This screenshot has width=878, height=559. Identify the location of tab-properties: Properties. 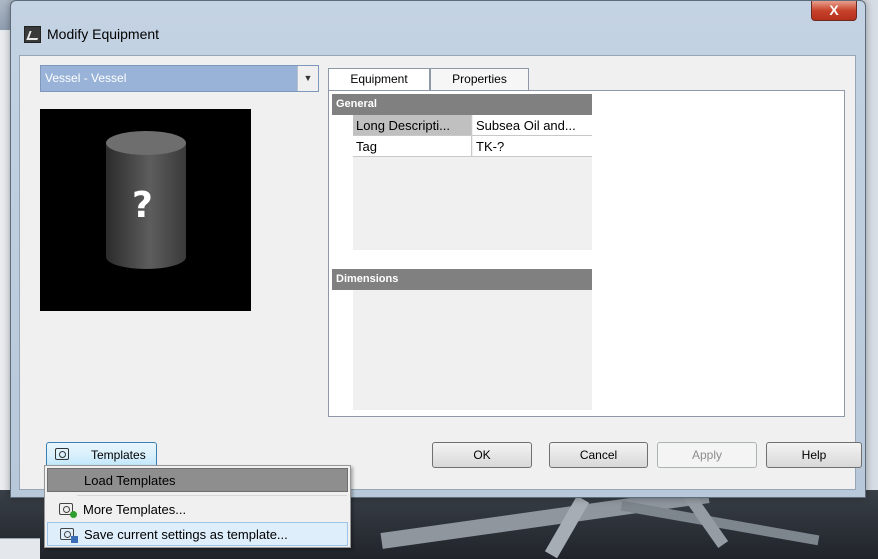
(479, 79).